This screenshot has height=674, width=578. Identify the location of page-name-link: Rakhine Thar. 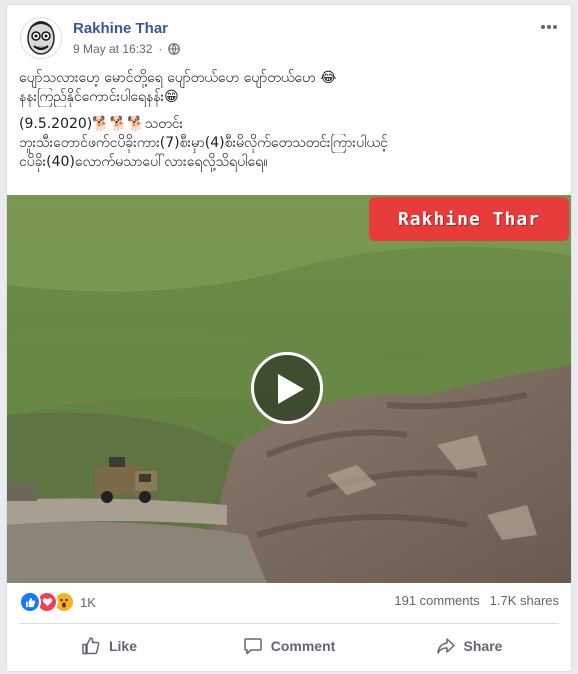
(120, 28).